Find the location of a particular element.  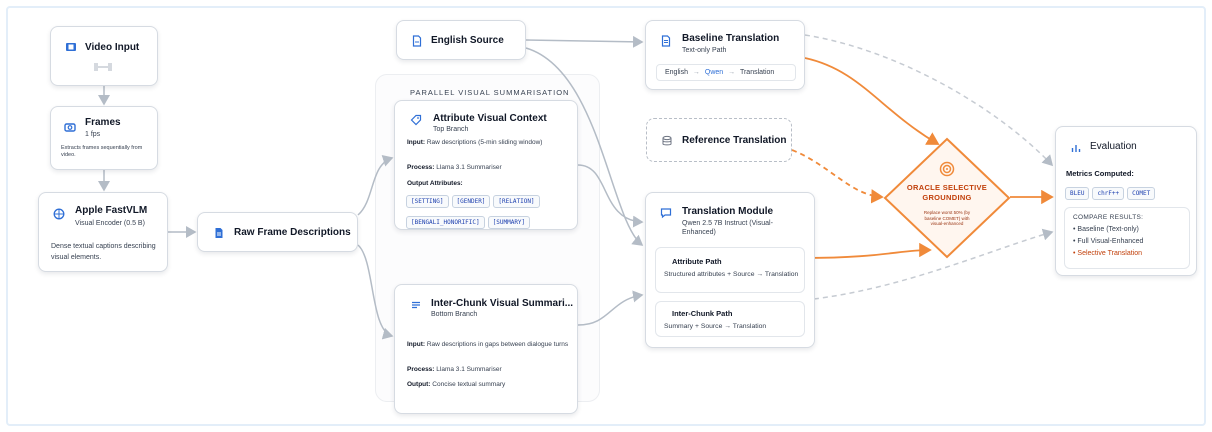

attribute-output-label: Output Attributes: is located at coordinates (435, 183).